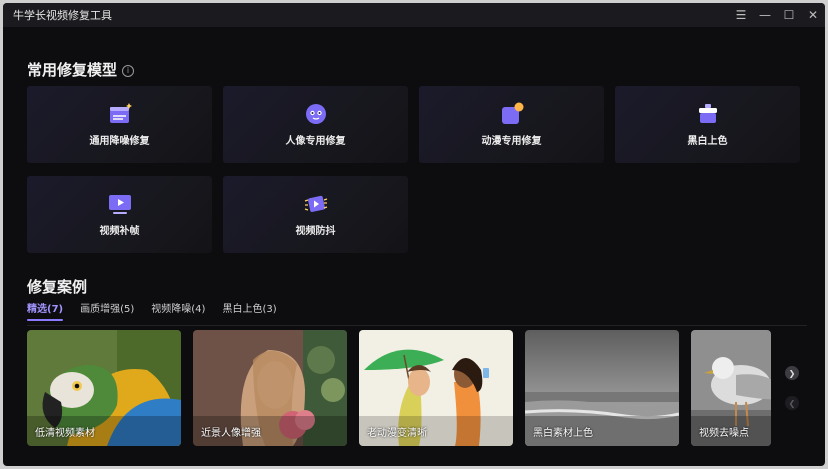 This screenshot has width=828, height=469. Describe the element at coordinates (789, 15) in the screenshot. I see `maximize-icon: ☐` at that location.